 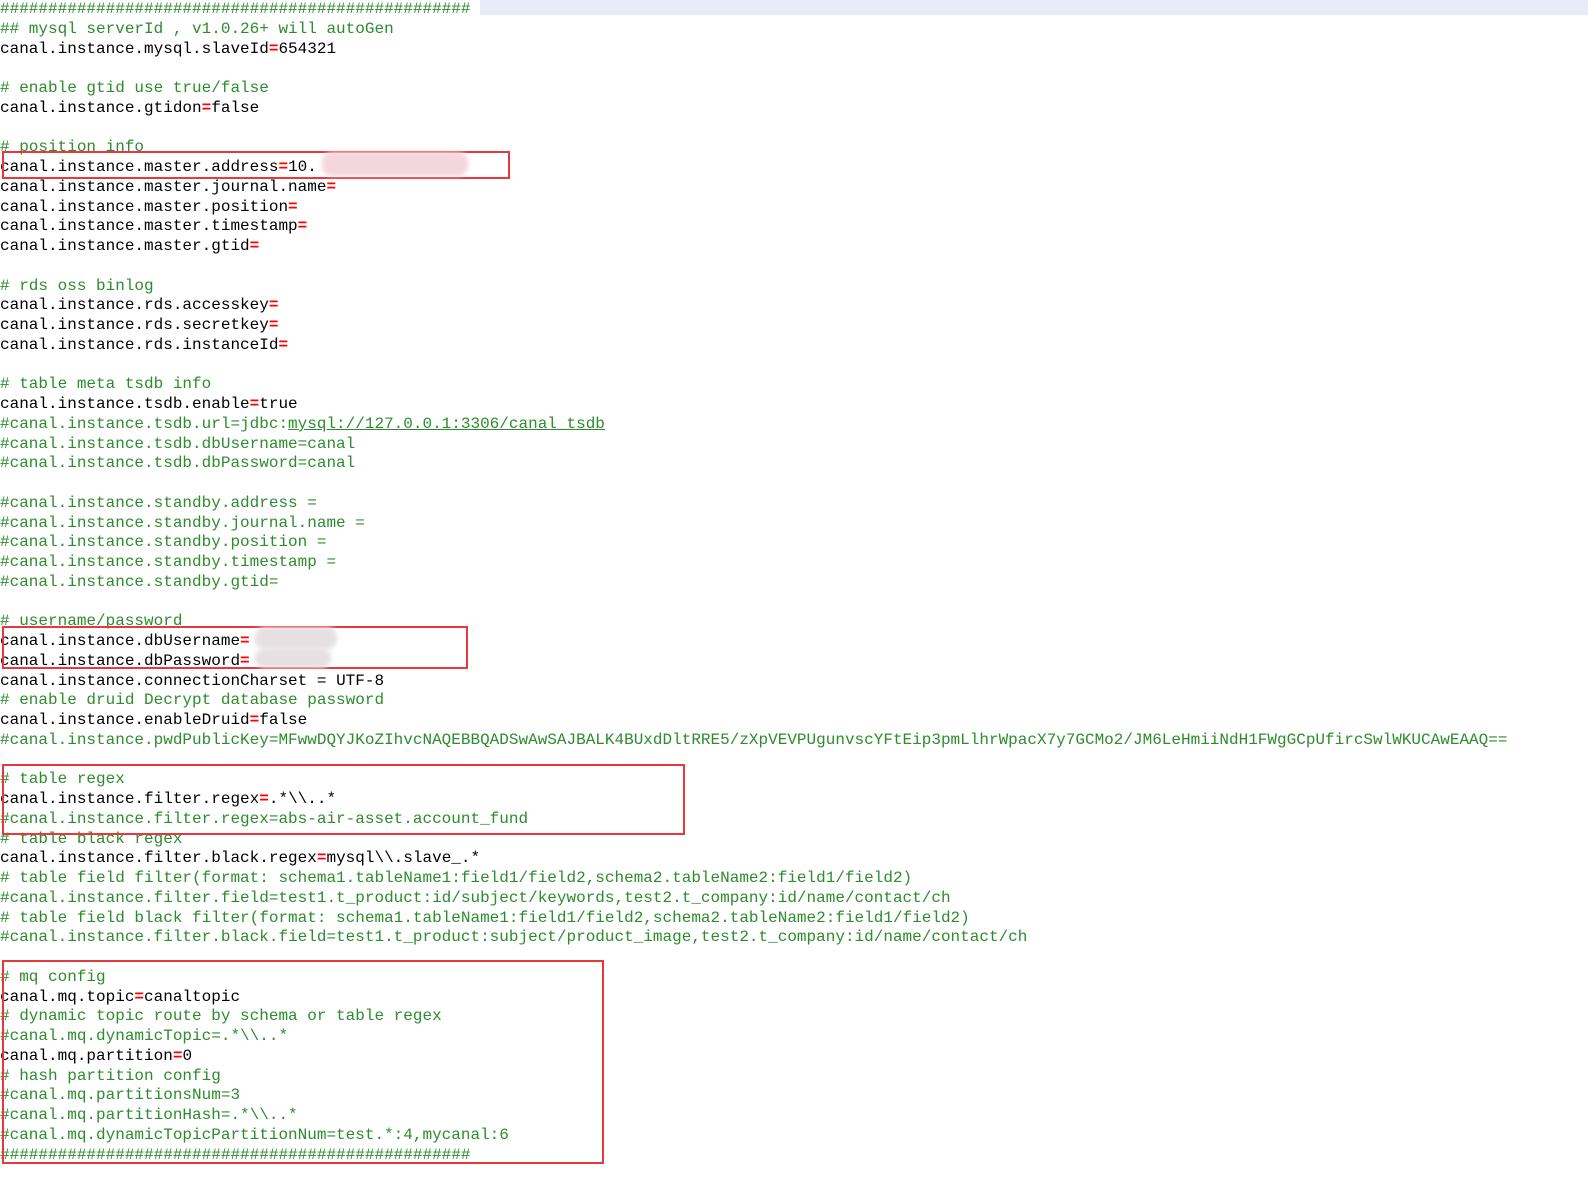 I want to click on property-line: canal.instance.rds.accesskey=, so click(x=794, y=306).